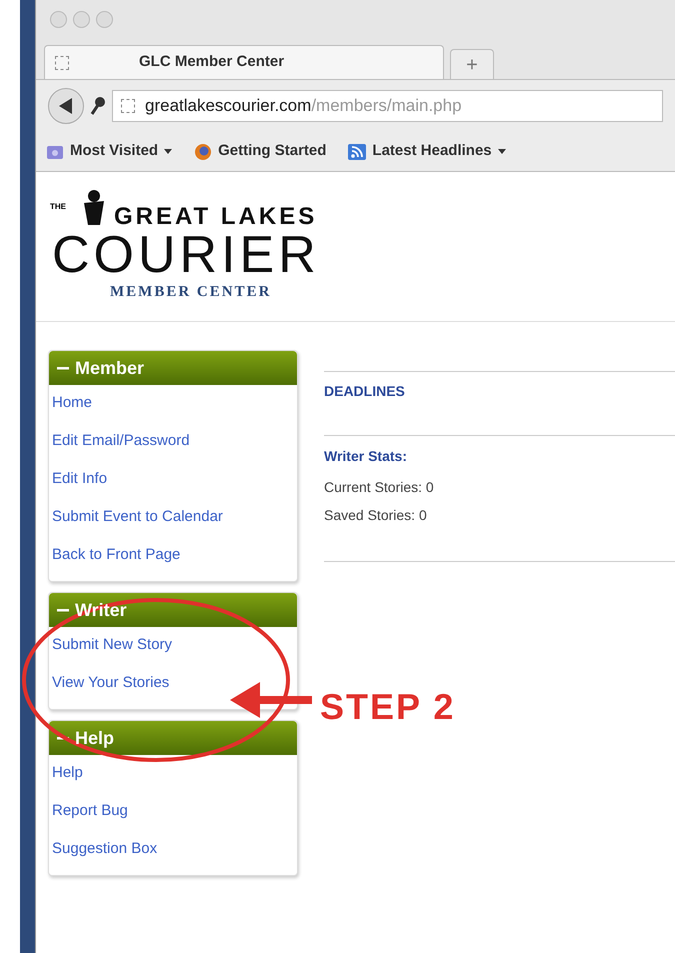  I want to click on sidebar-link: Edit Email/Password, so click(173, 441).